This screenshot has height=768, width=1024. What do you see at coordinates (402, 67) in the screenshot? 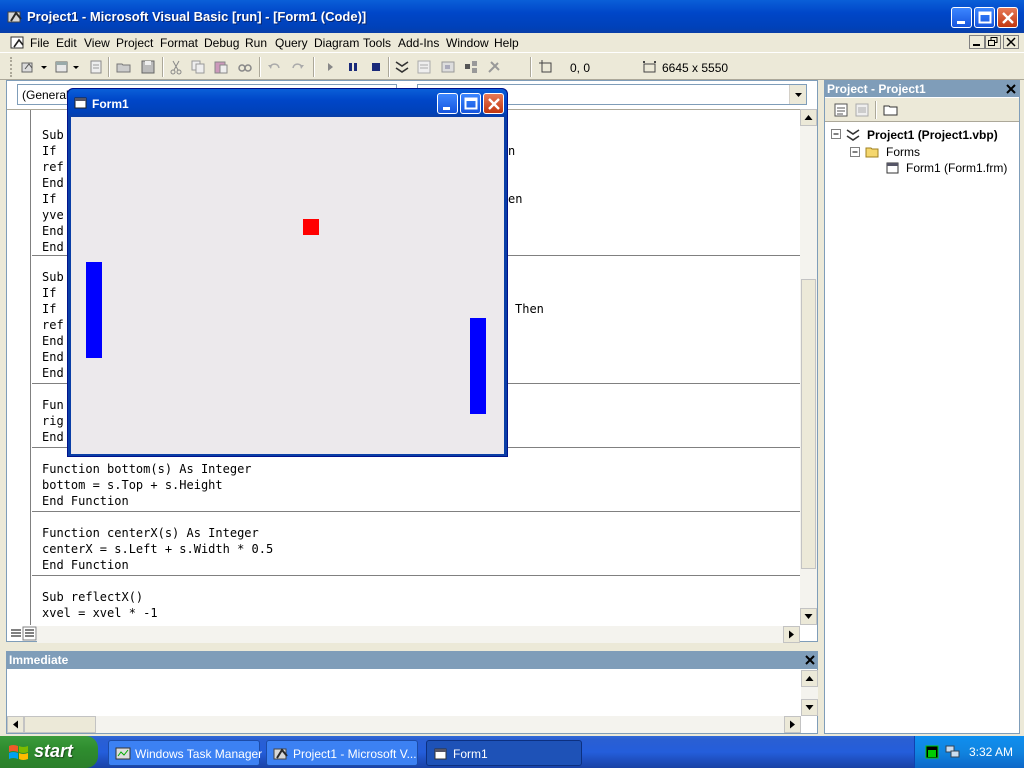
I see `project-explorer-icon` at bounding box center [402, 67].